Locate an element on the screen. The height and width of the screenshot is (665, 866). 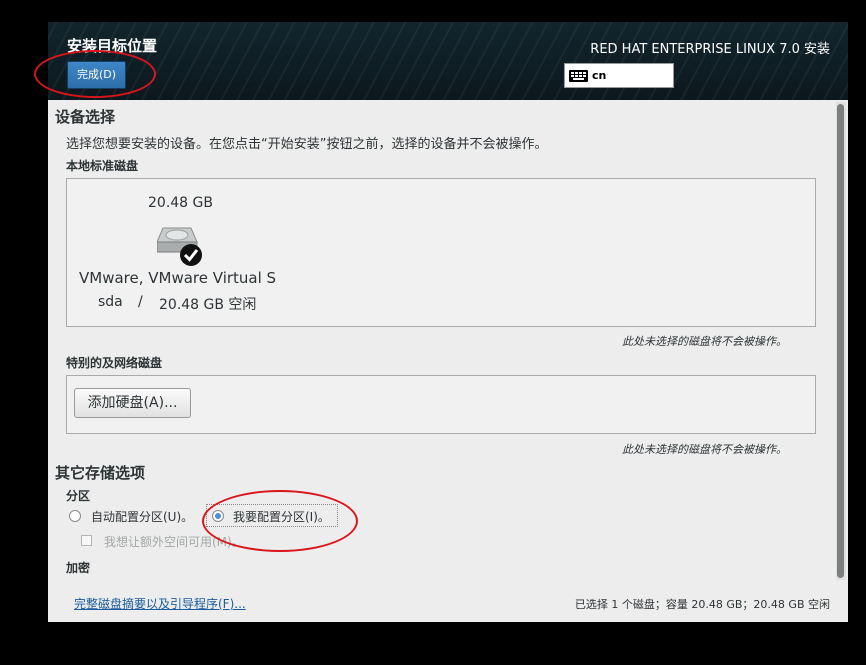
disk-name: VMware, VMware Virtual S is located at coordinates (178, 278).